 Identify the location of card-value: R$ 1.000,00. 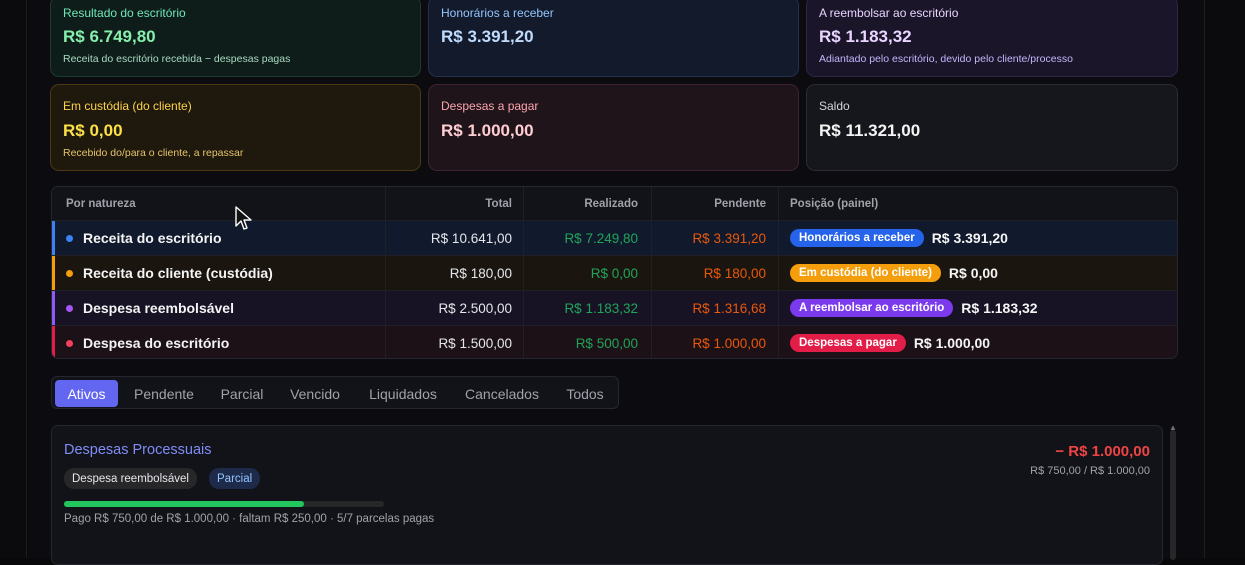
(487, 130).